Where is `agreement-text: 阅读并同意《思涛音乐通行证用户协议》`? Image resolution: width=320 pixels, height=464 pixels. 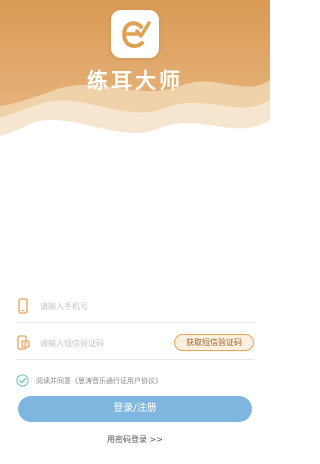
agreement-text: 阅读并同意《思涛音乐通行证用户协议》 is located at coordinates (99, 381).